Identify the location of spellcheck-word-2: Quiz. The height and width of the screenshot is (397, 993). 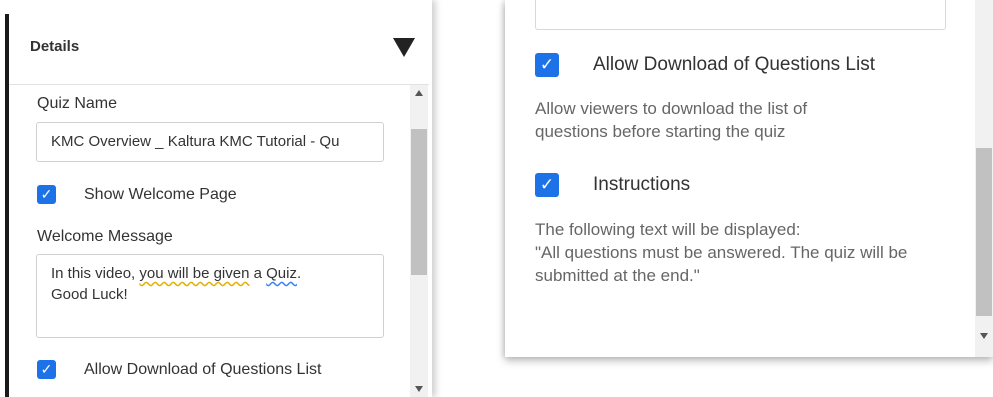
(281, 273).